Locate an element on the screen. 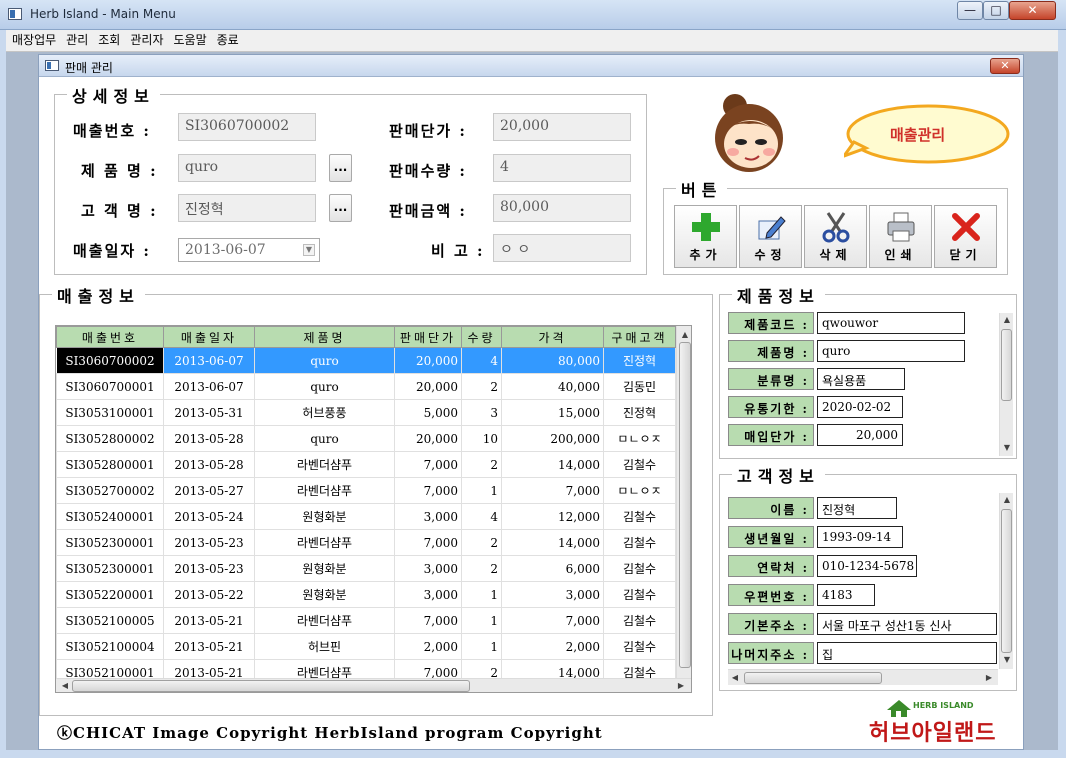  menu-item-help: 도움말 is located at coordinates (189, 40).